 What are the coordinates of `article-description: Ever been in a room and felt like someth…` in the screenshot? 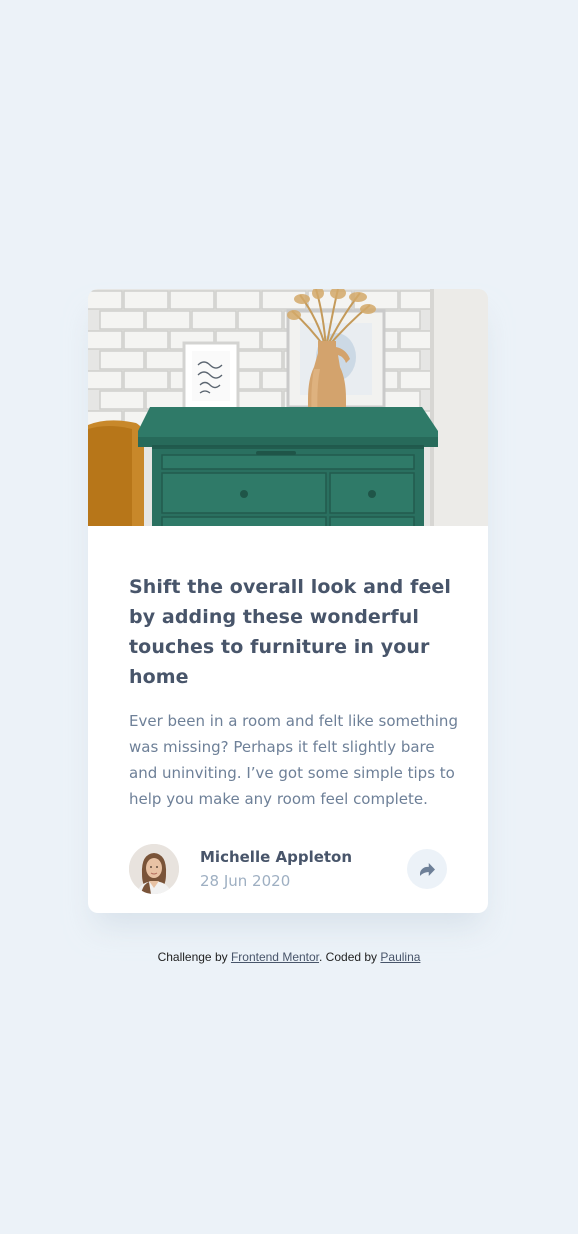 It's located at (293, 760).